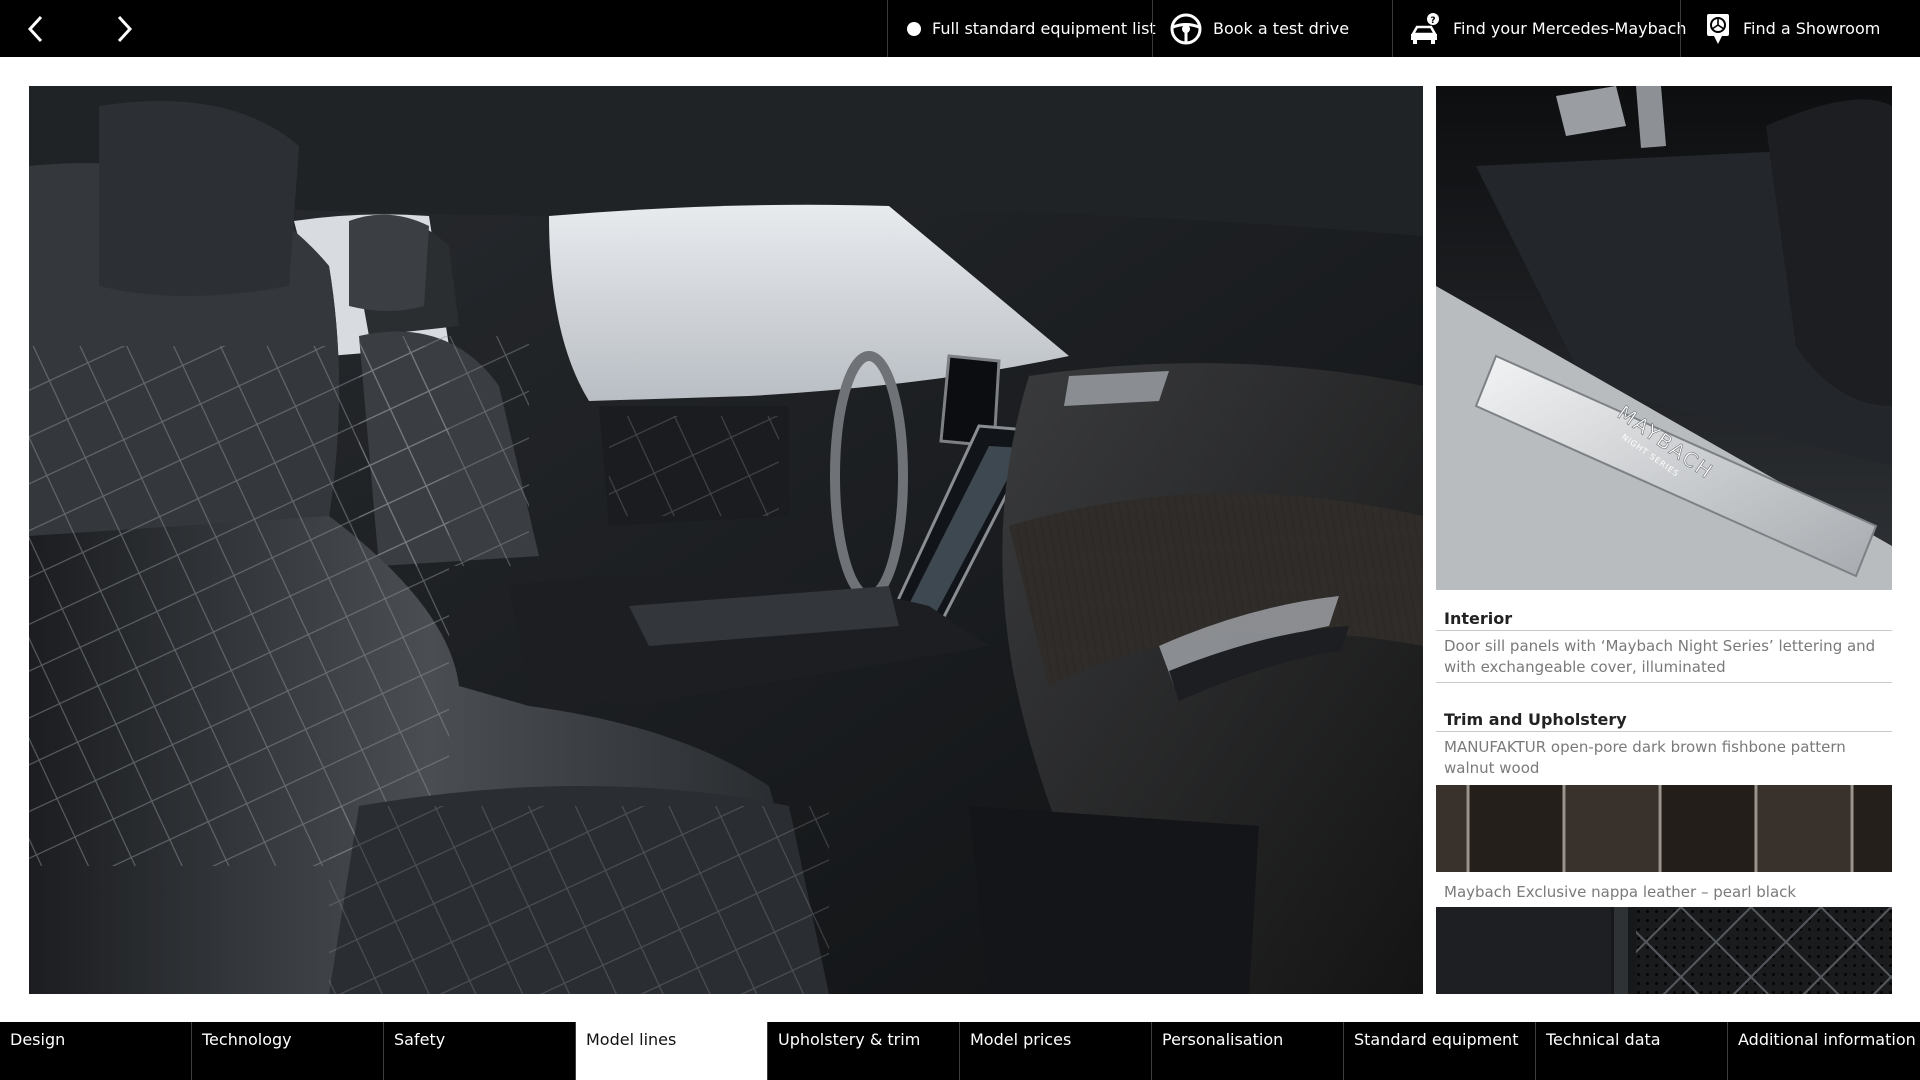 Image resolution: width=1920 pixels, height=1080 pixels. What do you see at coordinates (672, 1051) in the screenshot?
I see `nav-model-lines: Model lines` at bounding box center [672, 1051].